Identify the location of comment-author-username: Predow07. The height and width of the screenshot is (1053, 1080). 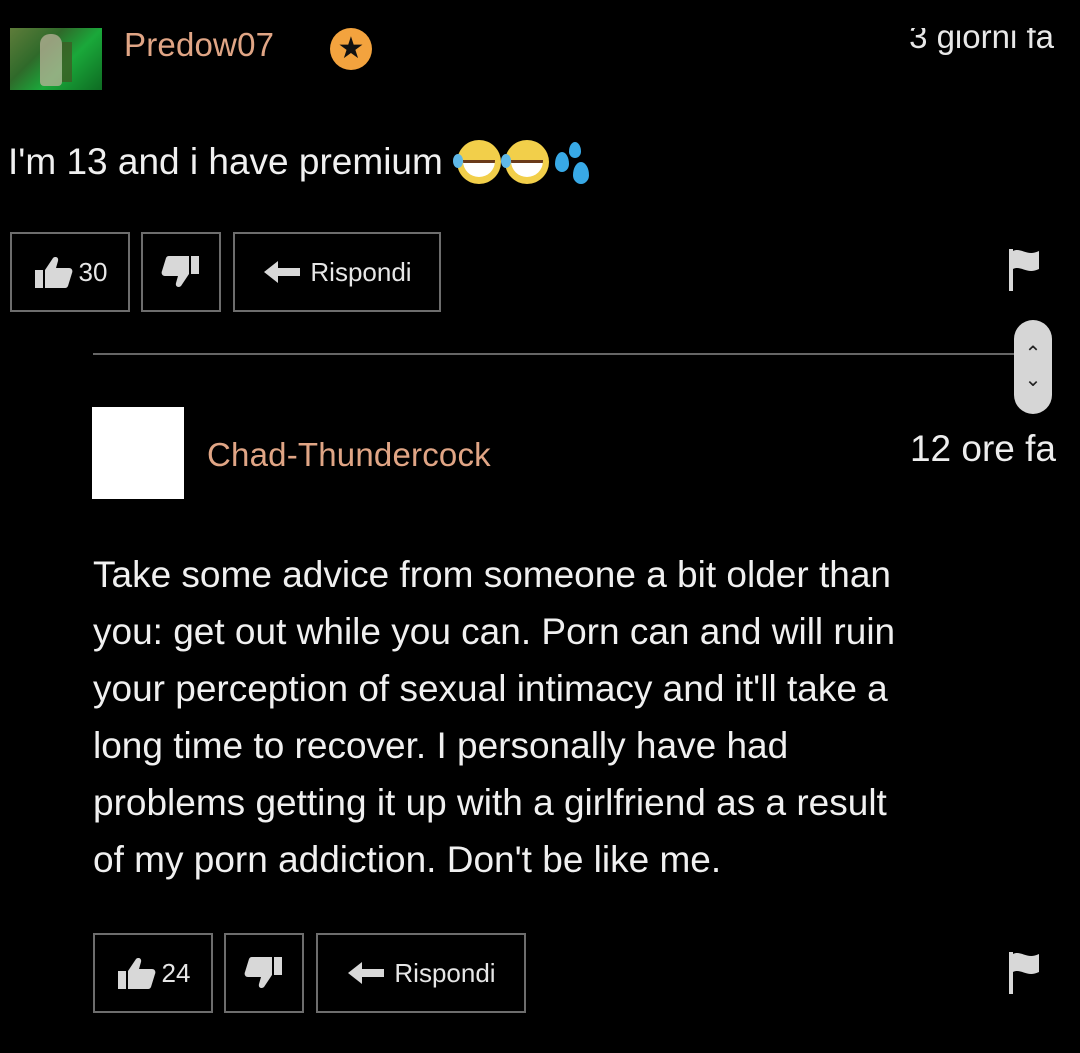
(199, 45).